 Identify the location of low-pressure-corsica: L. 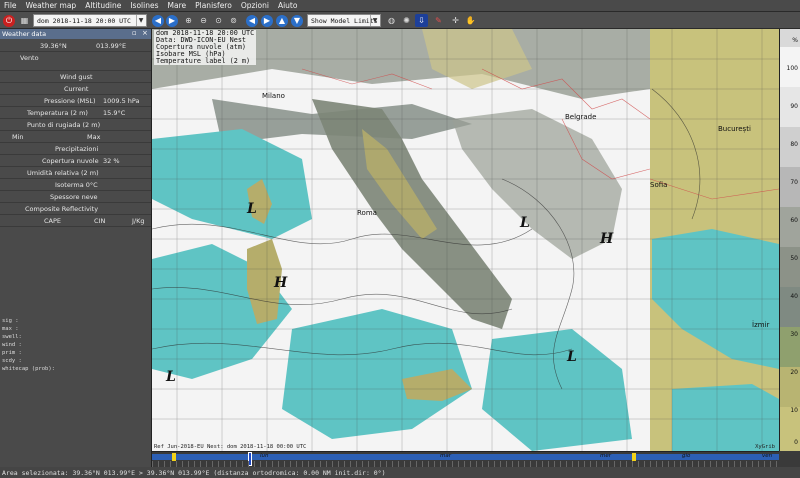
(252, 209).